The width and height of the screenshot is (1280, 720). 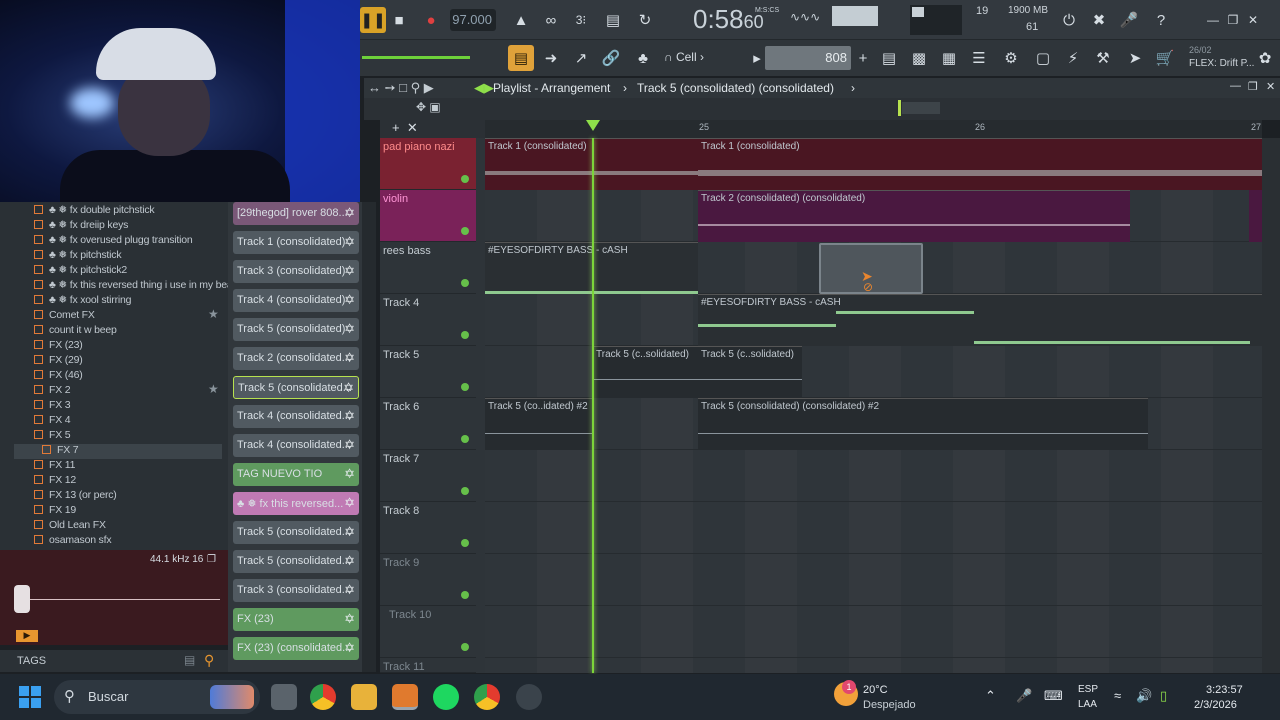 I want to click on track-header: Track 5, so click(x=428, y=372).